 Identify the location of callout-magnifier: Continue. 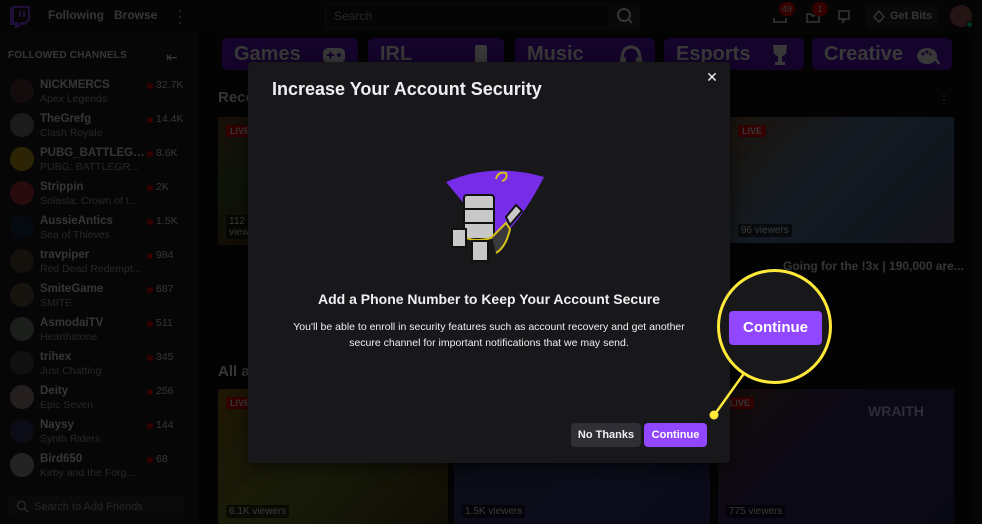
(774, 326).